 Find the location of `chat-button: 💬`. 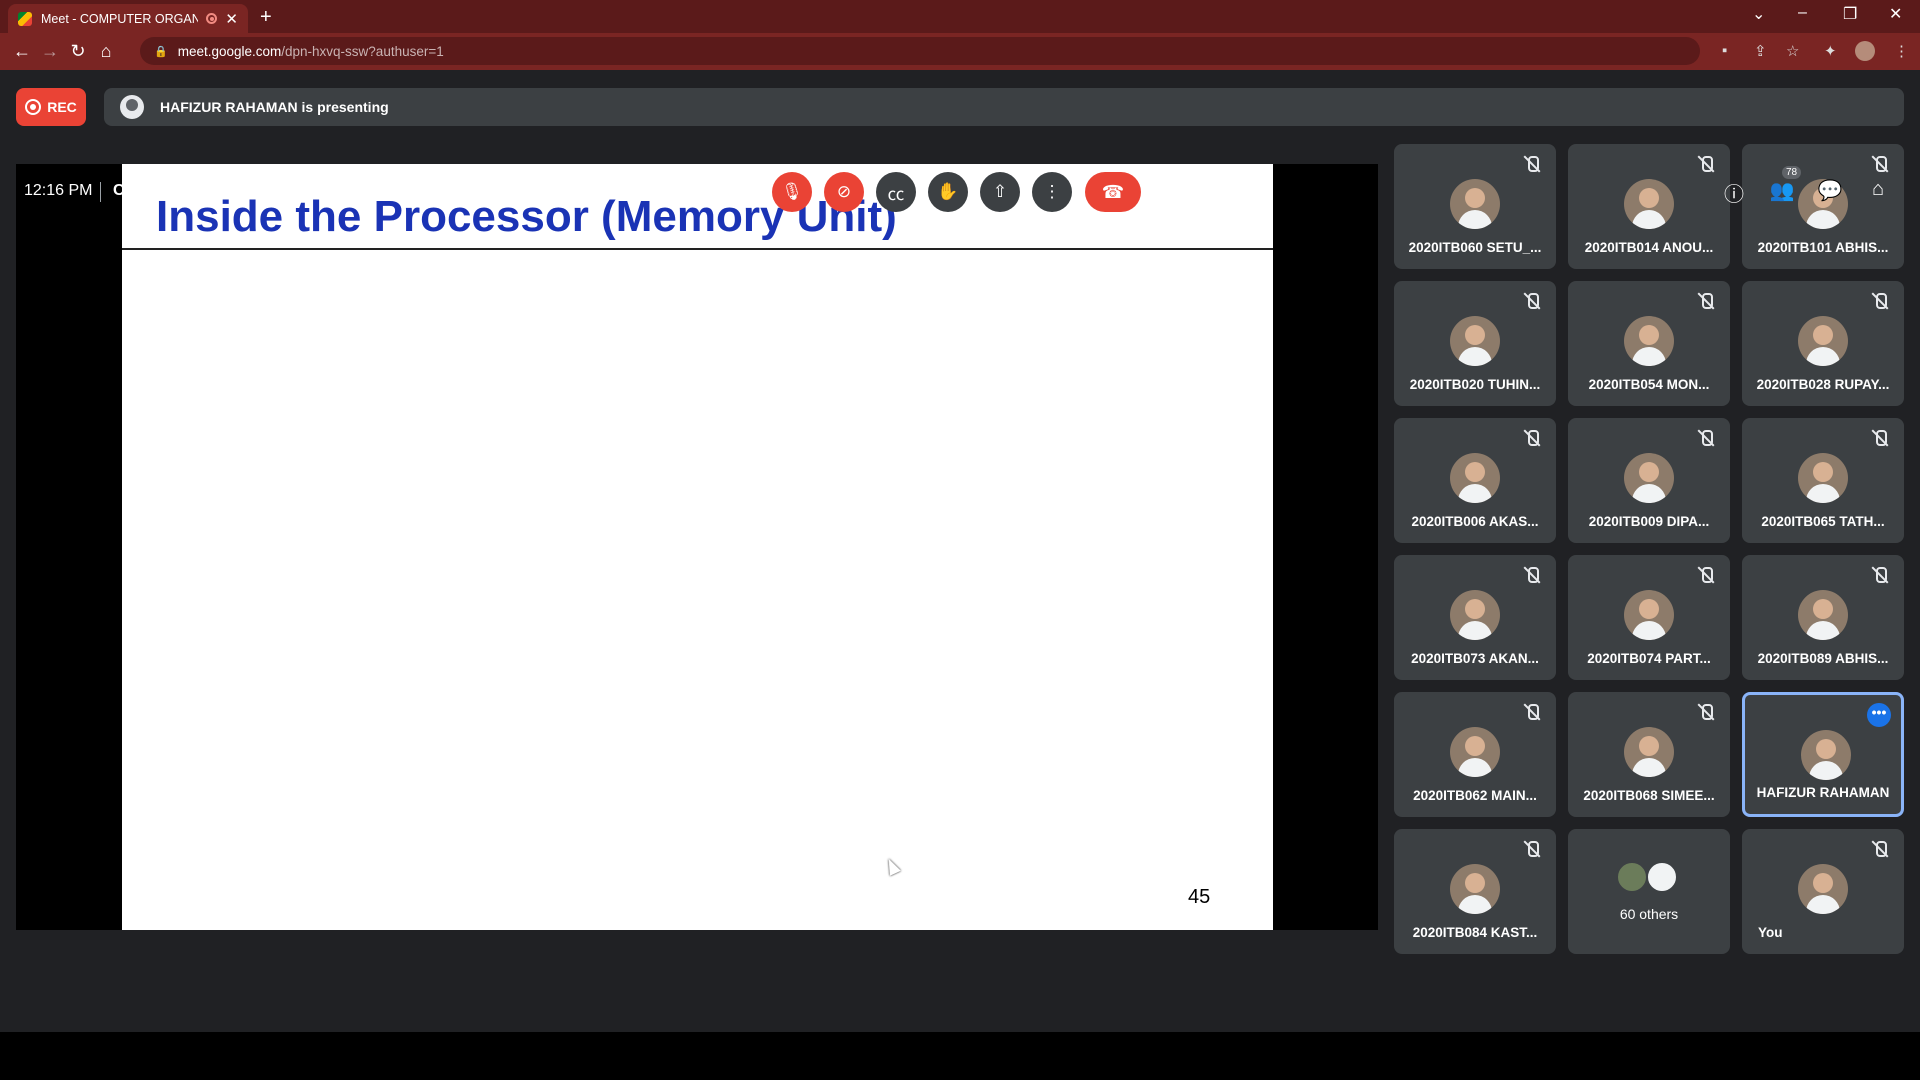

chat-button: 💬 is located at coordinates (1830, 190).